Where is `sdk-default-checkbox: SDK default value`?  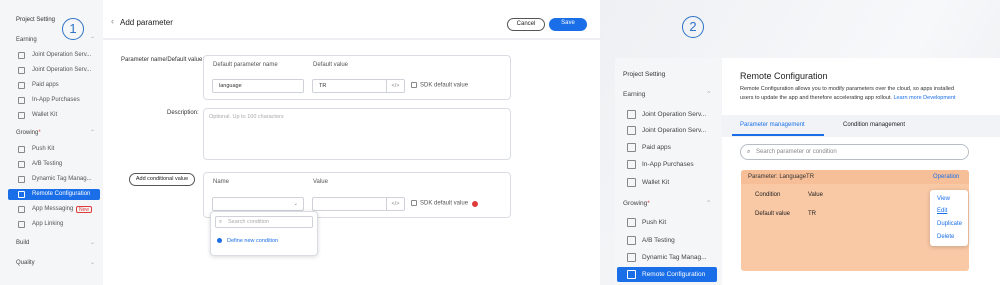 sdk-default-checkbox: SDK default value is located at coordinates (439, 85).